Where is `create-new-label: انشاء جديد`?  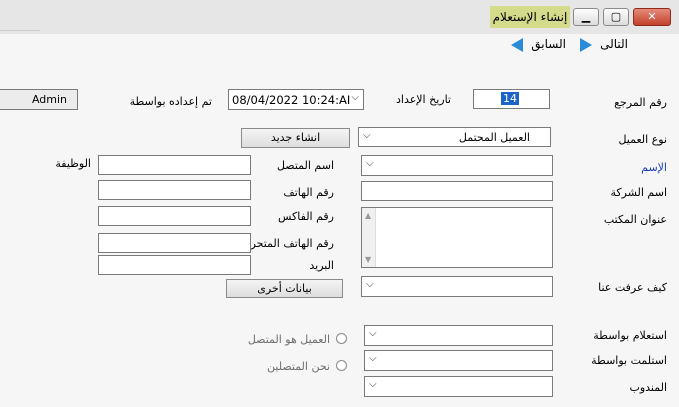 create-new-label: انشاء جديد is located at coordinates (295, 137).